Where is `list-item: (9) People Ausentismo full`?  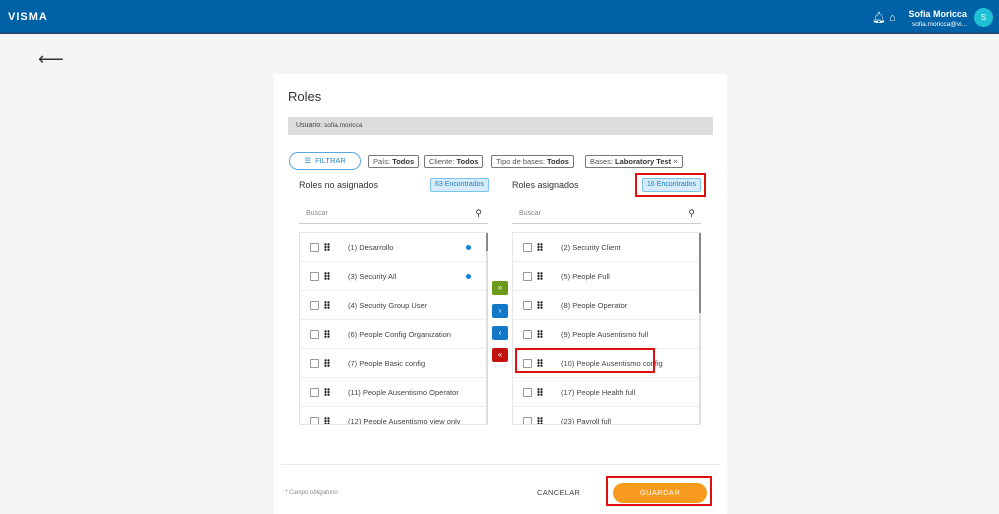 list-item: (9) People Ausentismo full is located at coordinates (607, 334).